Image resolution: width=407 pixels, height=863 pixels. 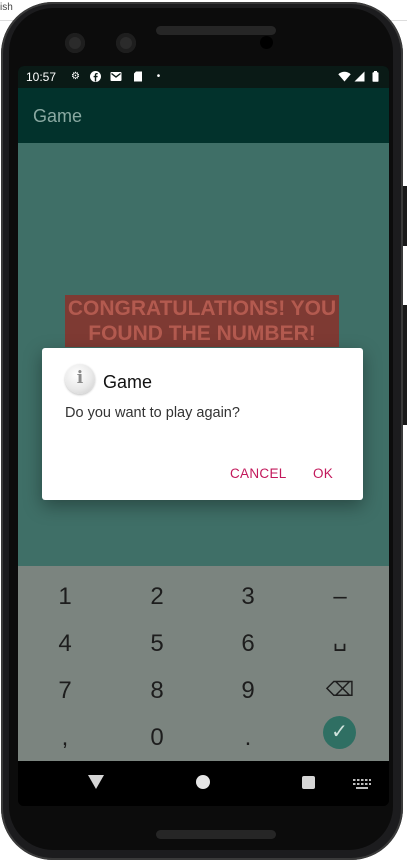 I want to click on key-1: 1, so click(x=65, y=597).